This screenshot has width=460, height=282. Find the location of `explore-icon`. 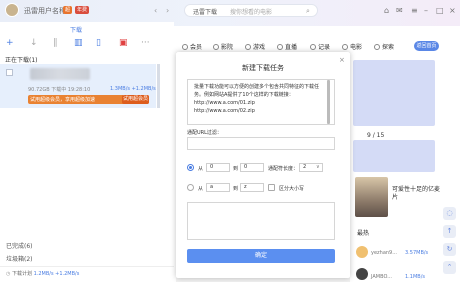

explore-icon is located at coordinates (377, 47).